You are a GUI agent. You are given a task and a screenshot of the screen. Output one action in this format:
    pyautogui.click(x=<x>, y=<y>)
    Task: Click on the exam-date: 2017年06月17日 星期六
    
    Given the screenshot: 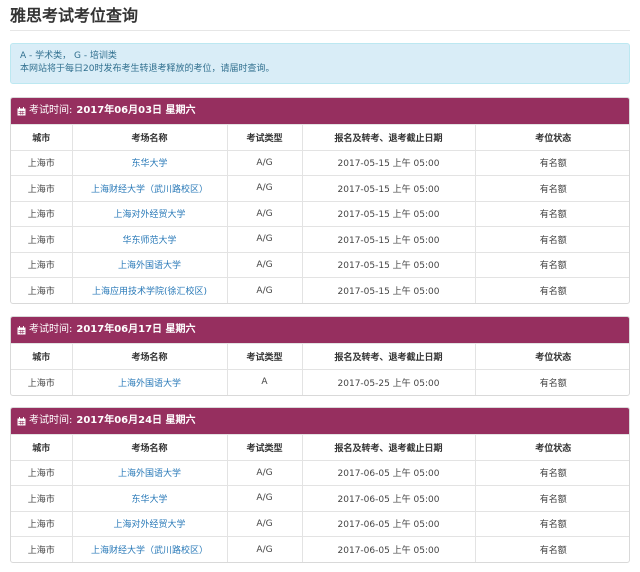 What is the action you would take?
    pyautogui.click(x=136, y=329)
    